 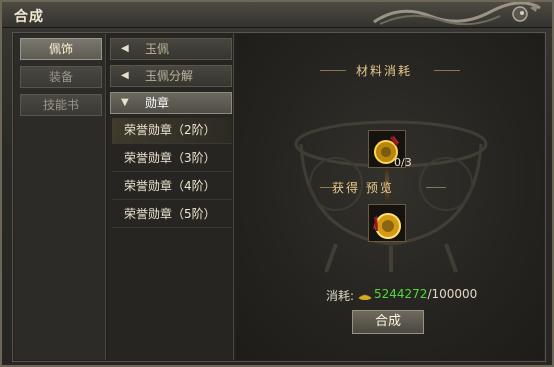 I want to click on tab-accessories: 佩饰, so click(x=61, y=49).